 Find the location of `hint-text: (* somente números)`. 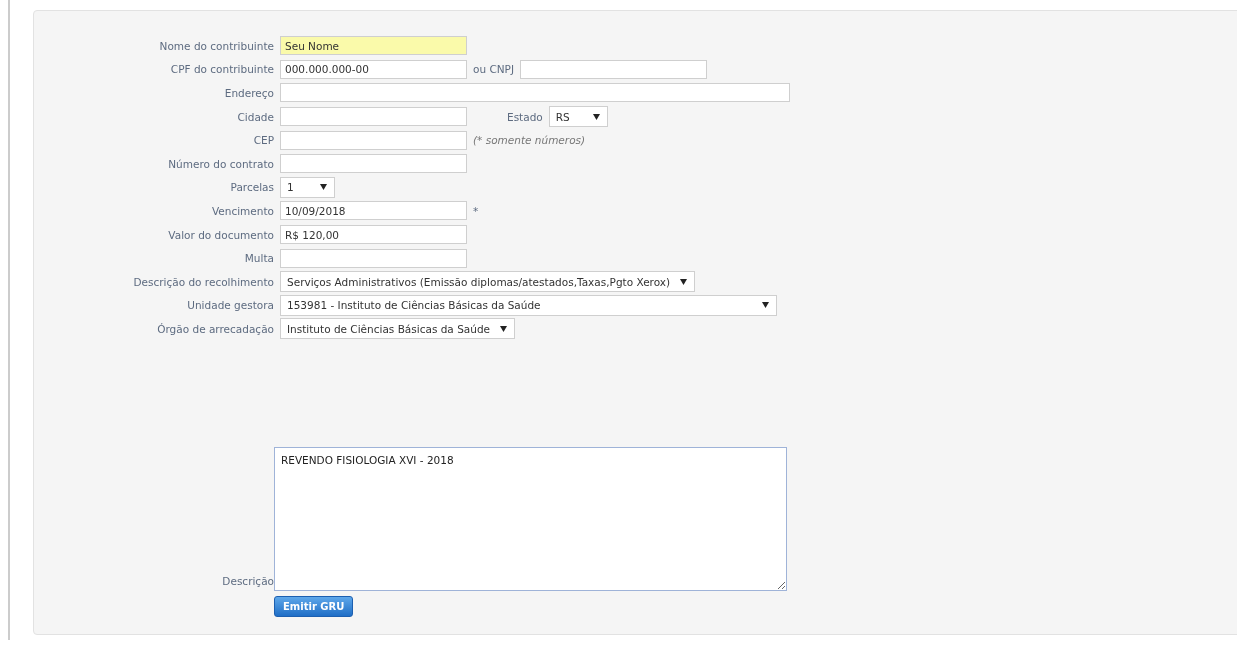

hint-text: (* somente números) is located at coordinates (529, 140).